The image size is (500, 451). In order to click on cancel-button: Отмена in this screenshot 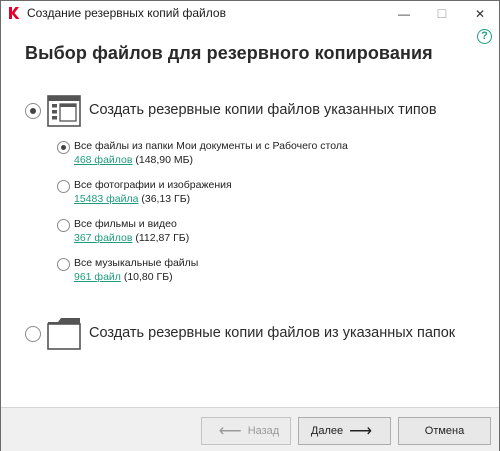, I will do `click(444, 431)`.